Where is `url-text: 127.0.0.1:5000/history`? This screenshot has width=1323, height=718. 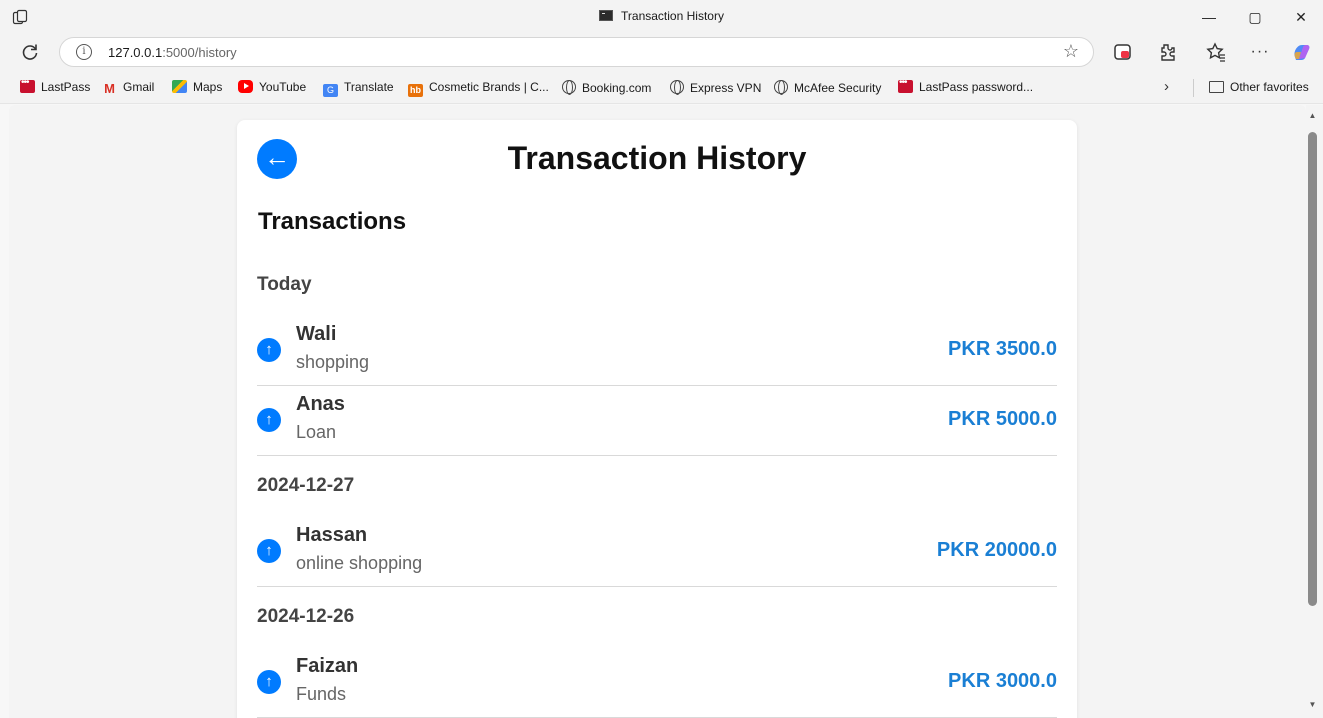
url-text: 127.0.0.1:5000/history is located at coordinates (172, 52).